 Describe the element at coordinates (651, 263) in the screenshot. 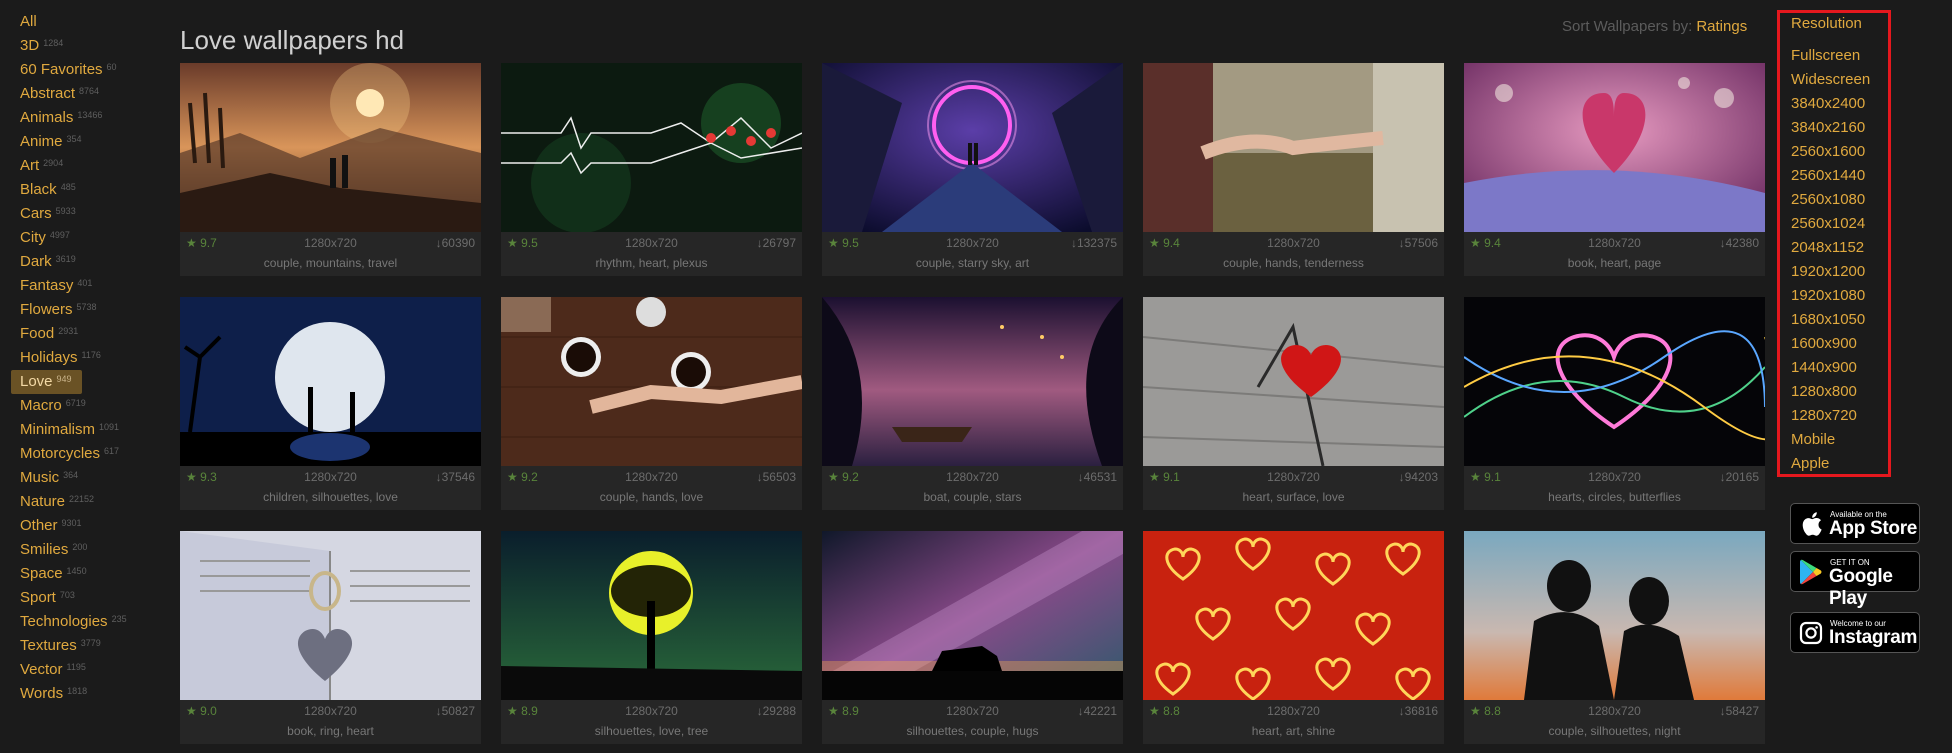

I see `wallpaper-tags: rhythm, heart, plexus` at that location.